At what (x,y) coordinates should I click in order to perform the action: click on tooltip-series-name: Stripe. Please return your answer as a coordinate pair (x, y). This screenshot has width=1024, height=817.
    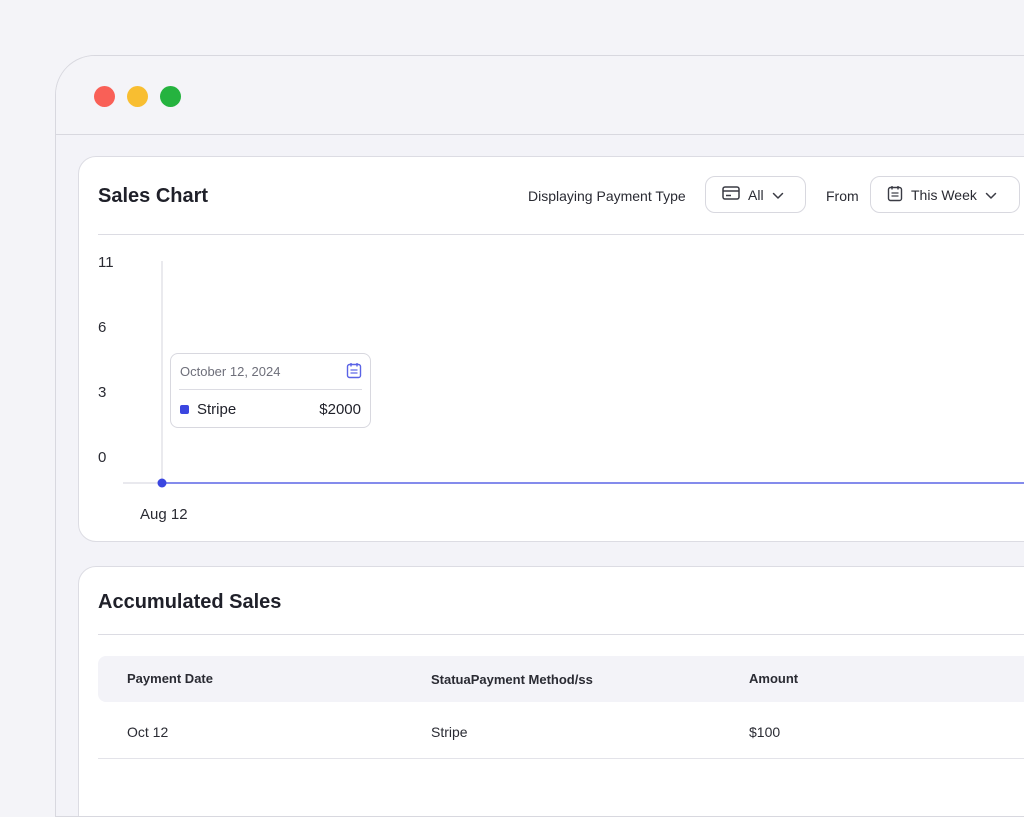
    Looking at the image, I should click on (217, 409).